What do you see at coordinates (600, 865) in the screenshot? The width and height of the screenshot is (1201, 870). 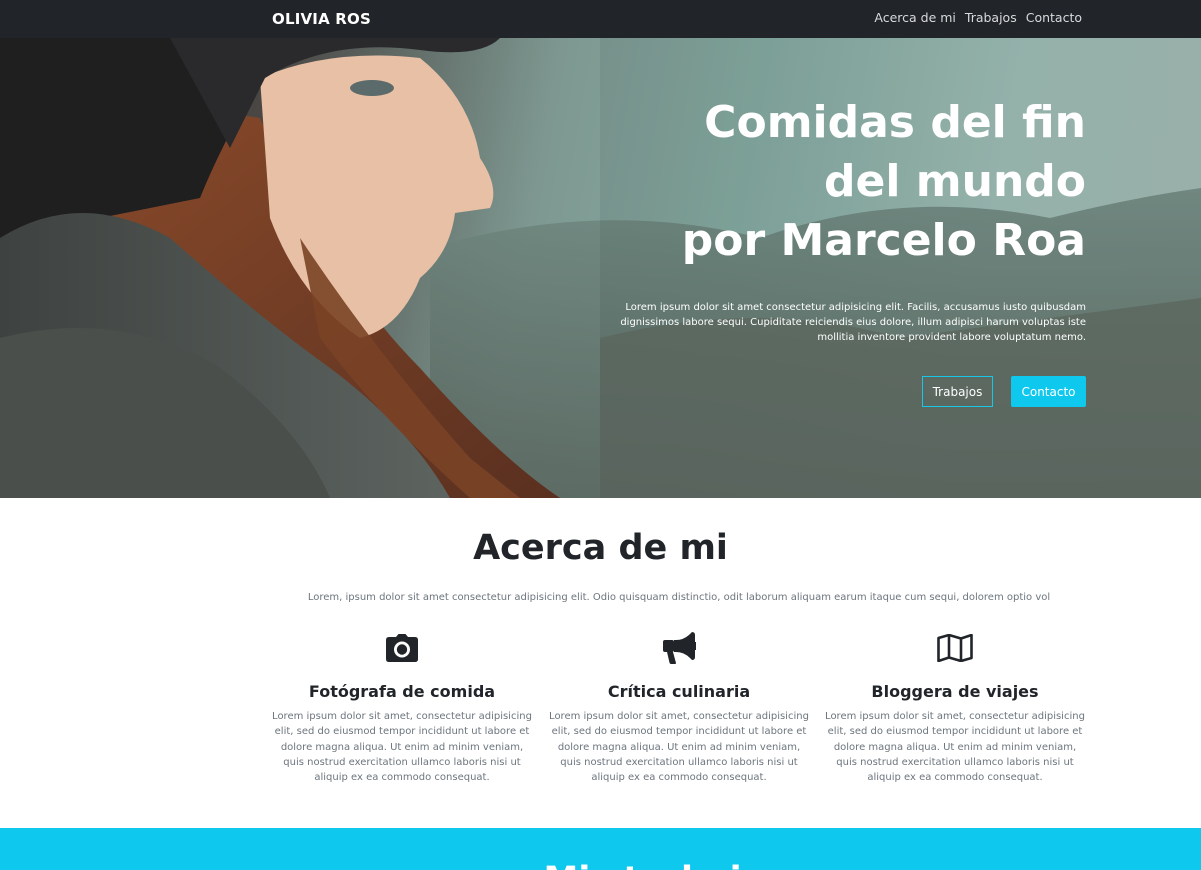 I see `portfolio-title: Mis trabajos` at bounding box center [600, 865].